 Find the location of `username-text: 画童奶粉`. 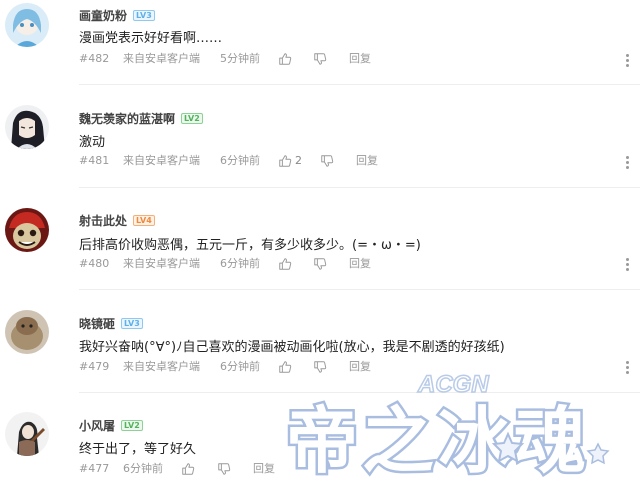

username-text: 画童奶粉 is located at coordinates (103, 16).